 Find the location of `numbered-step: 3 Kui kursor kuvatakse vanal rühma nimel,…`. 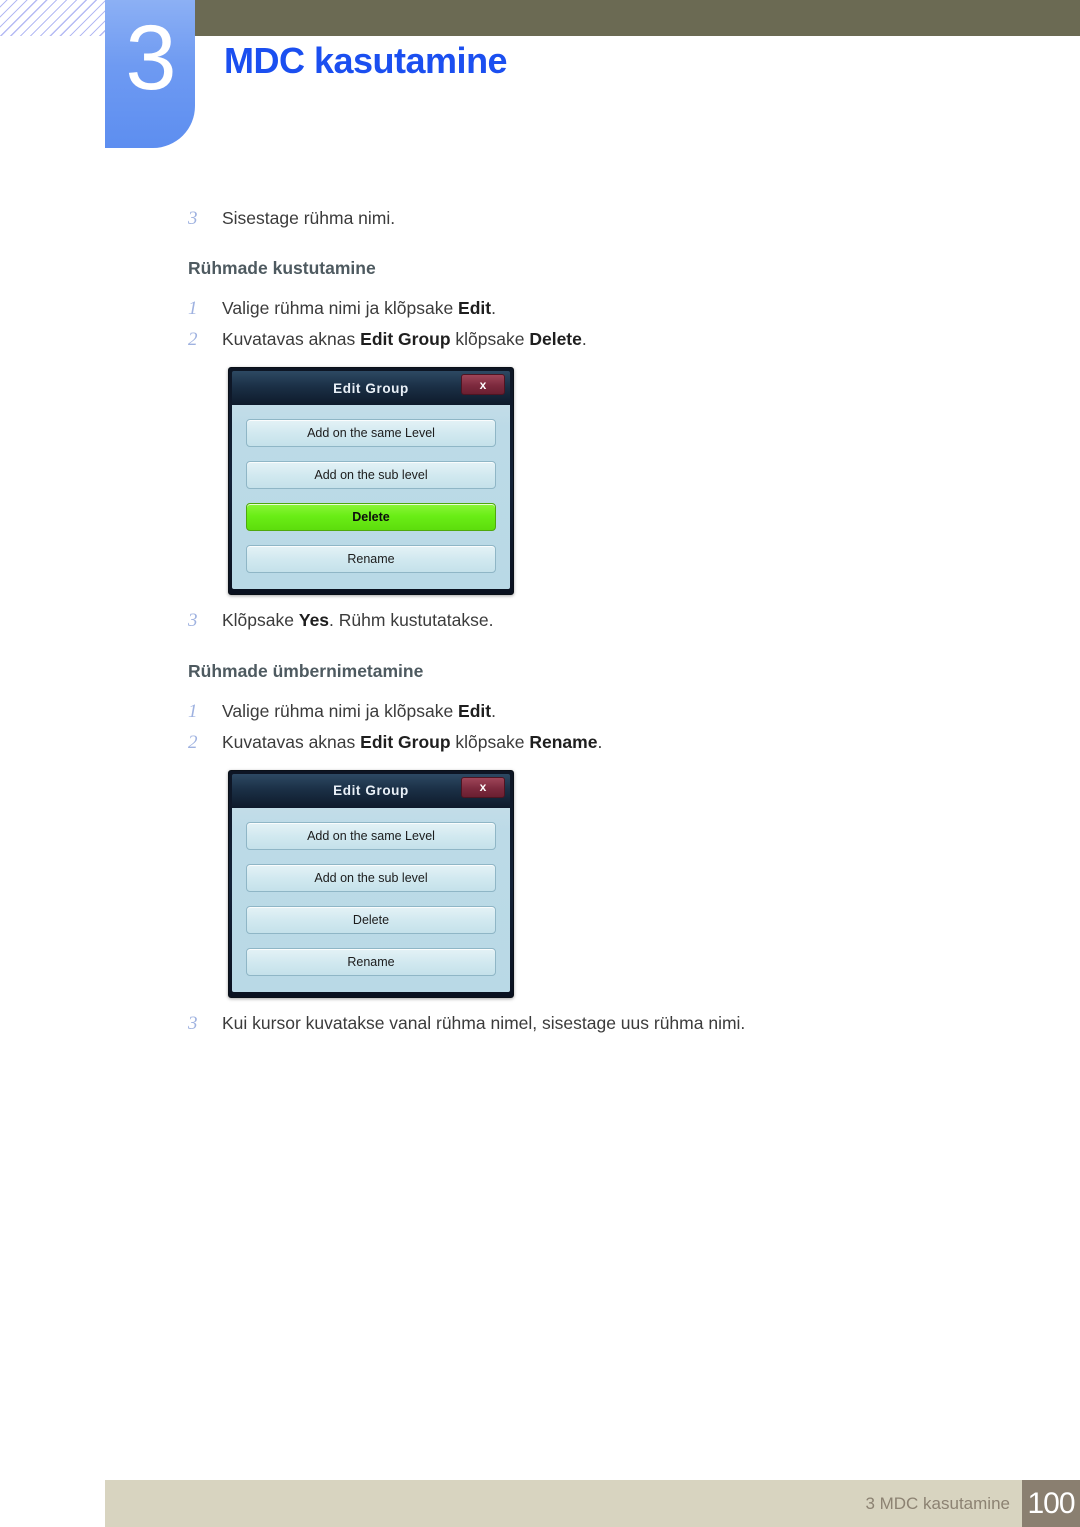

numbered-step: 3 Kui kursor kuvatakse vanal rühma nimel,… is located at coordinates (540, 1023).